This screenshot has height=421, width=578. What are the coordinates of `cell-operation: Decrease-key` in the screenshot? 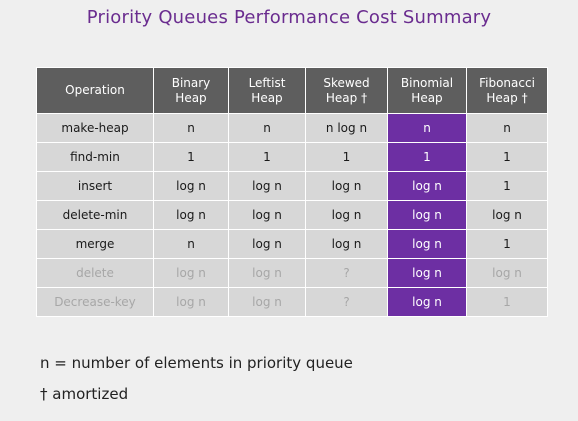 It's located at (95, 302).